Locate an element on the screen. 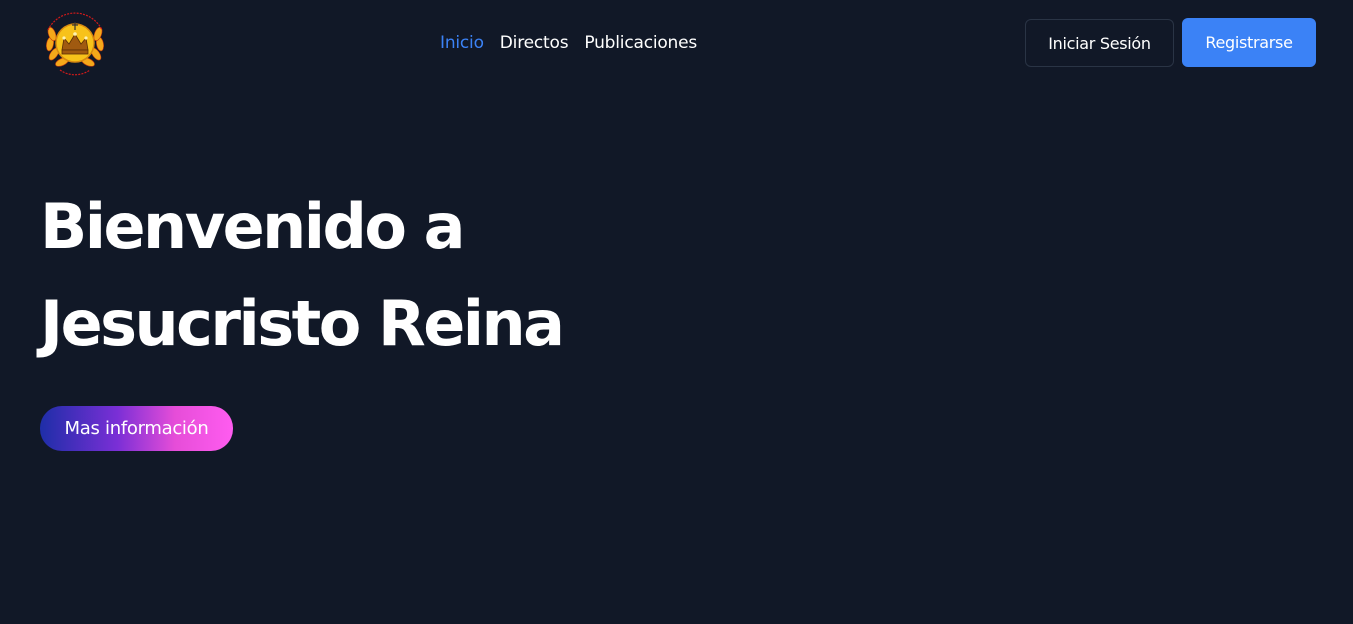 This screenshot has width=1353, height=624. main-nav: Inicio Directos Publicaciones is located at coordinates (568, 43).